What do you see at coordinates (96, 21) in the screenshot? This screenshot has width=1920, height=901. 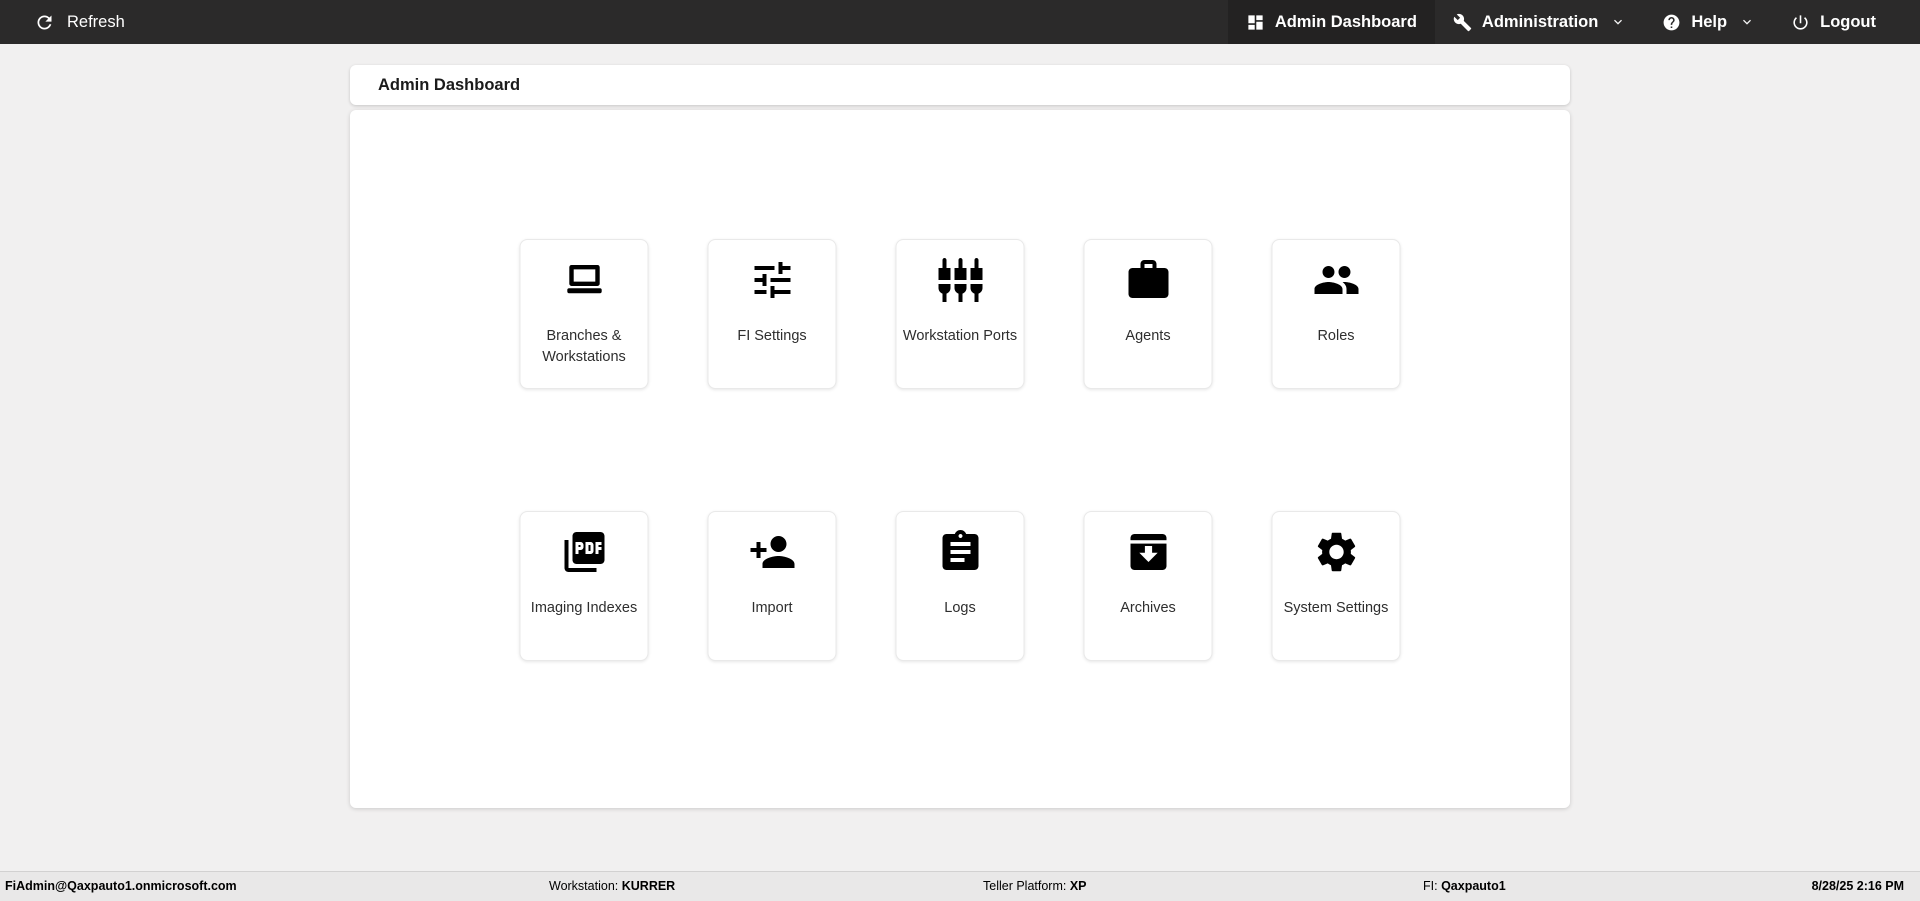 I see `refresh-label: Refresh` at bounding box center [96, 21].